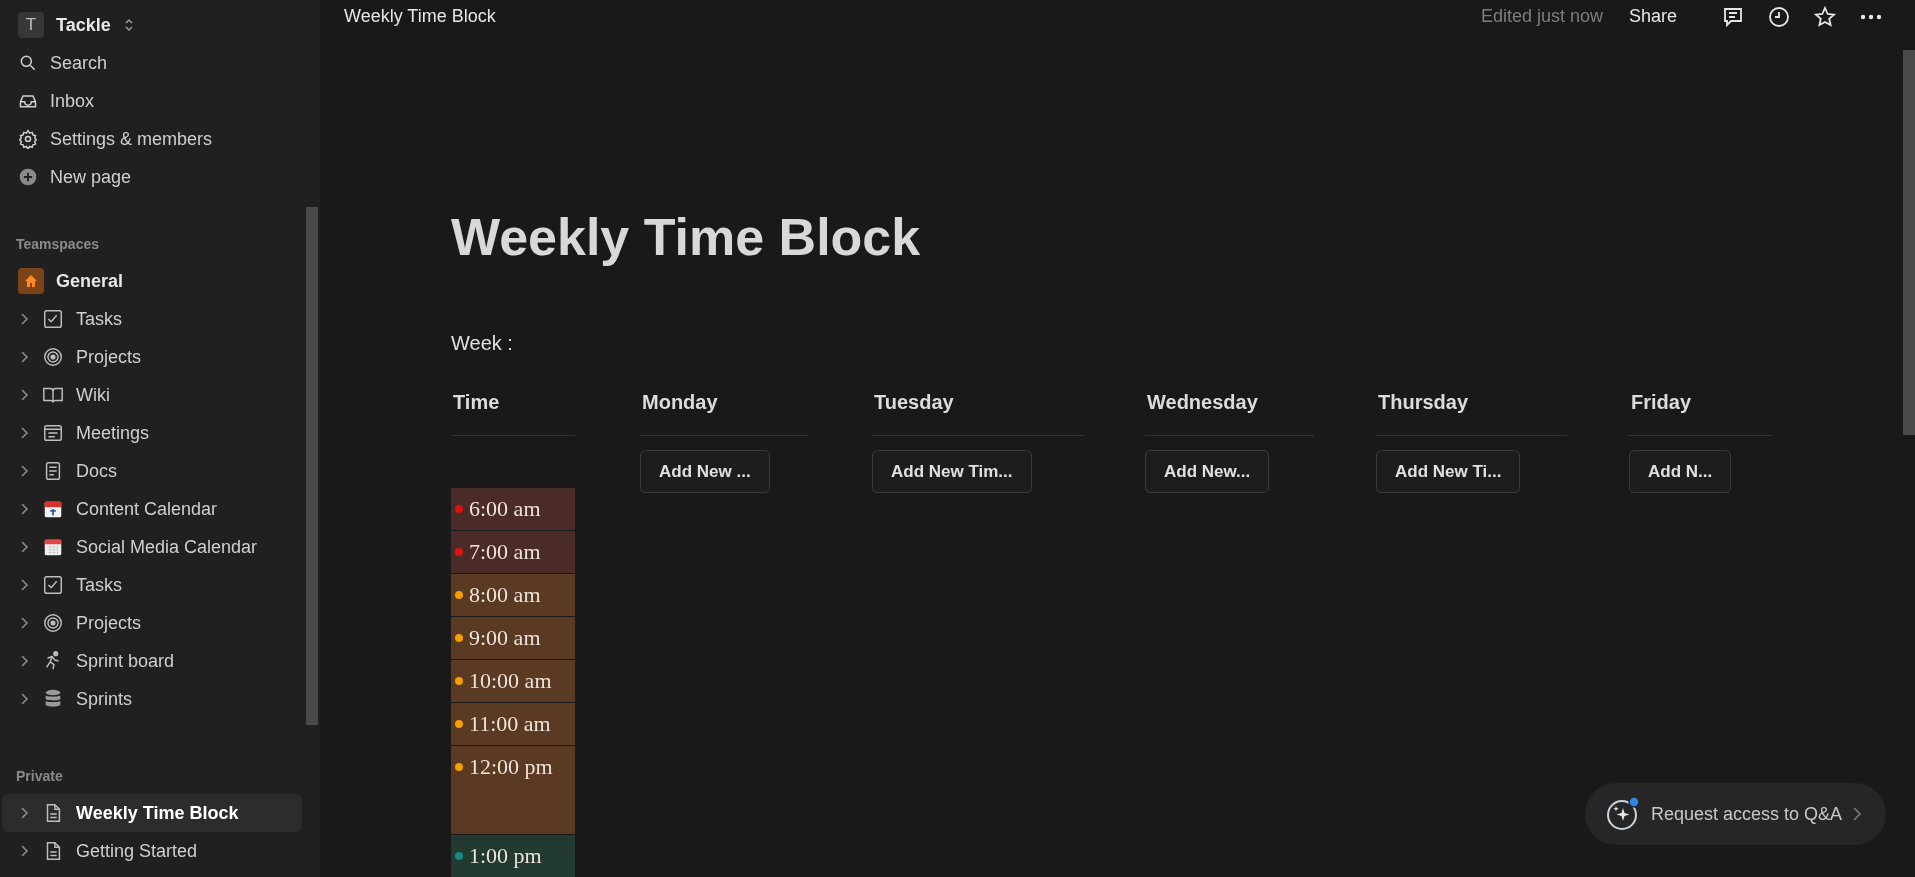 This screenshot has width=1915, height=877. What do you see at coordinates (31, 25) in the screenshot?
I see `workspace-avatar: T` at bounding box center [31, 25].